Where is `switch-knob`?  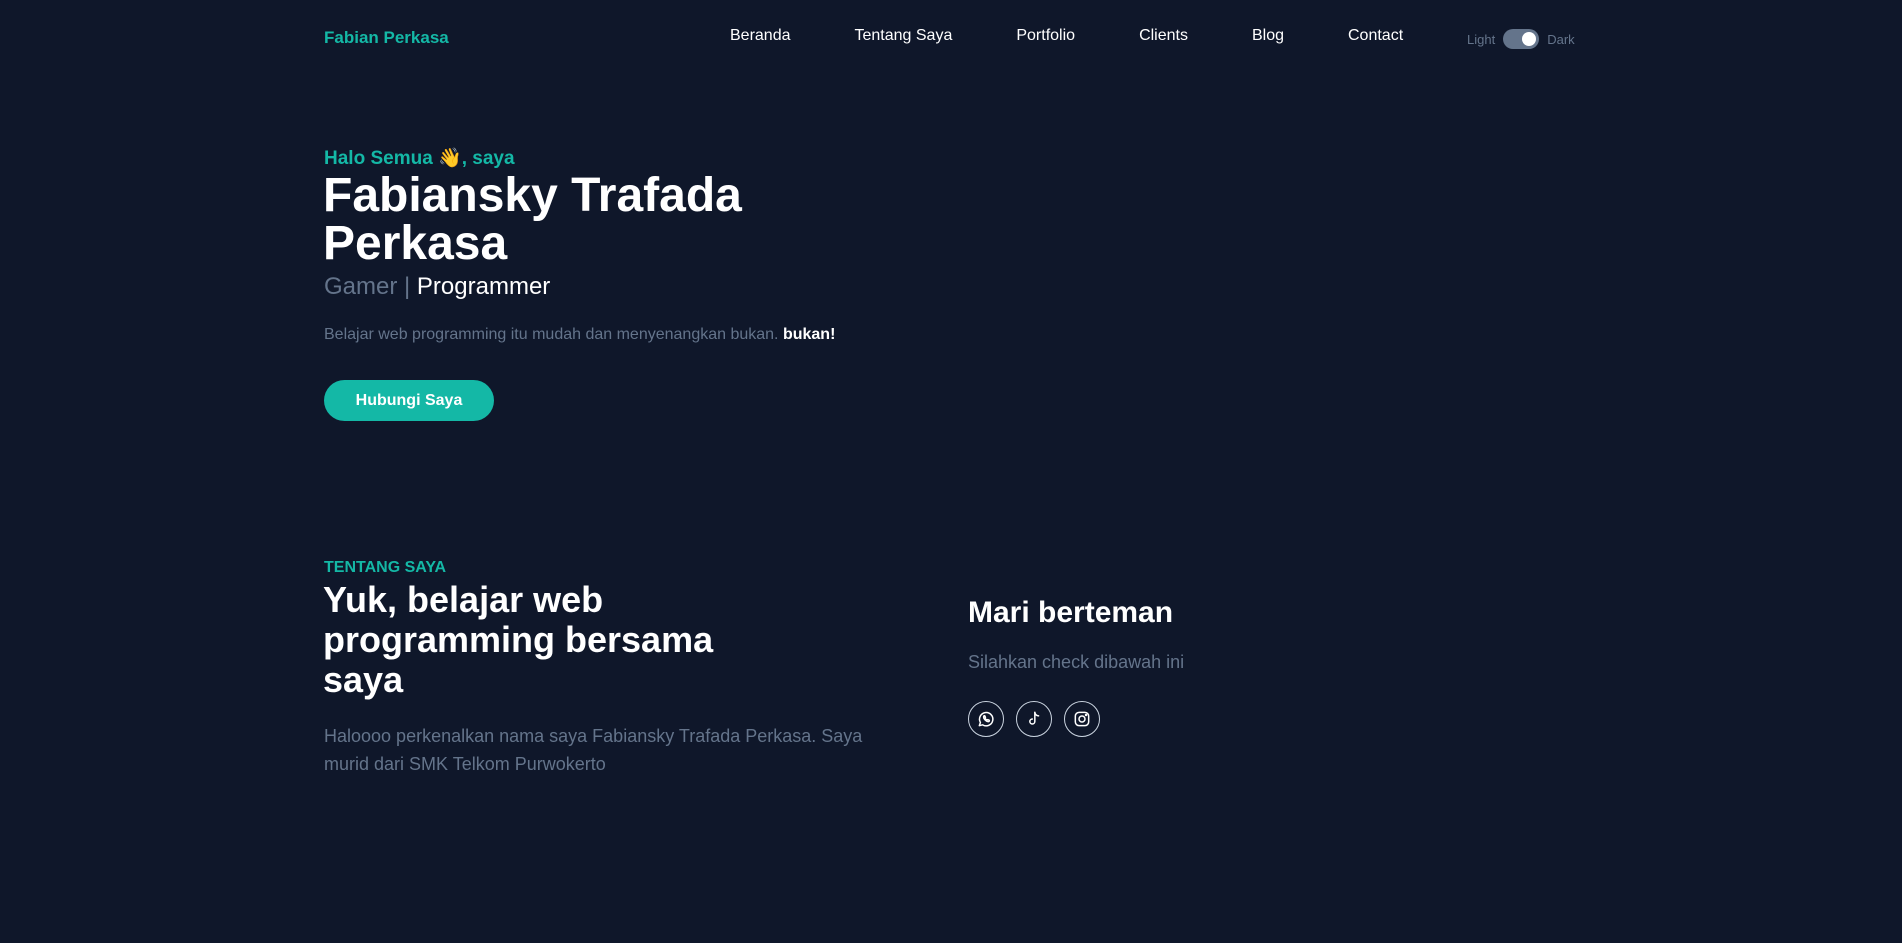
switch-knob is located at coordinates (1529, 39).